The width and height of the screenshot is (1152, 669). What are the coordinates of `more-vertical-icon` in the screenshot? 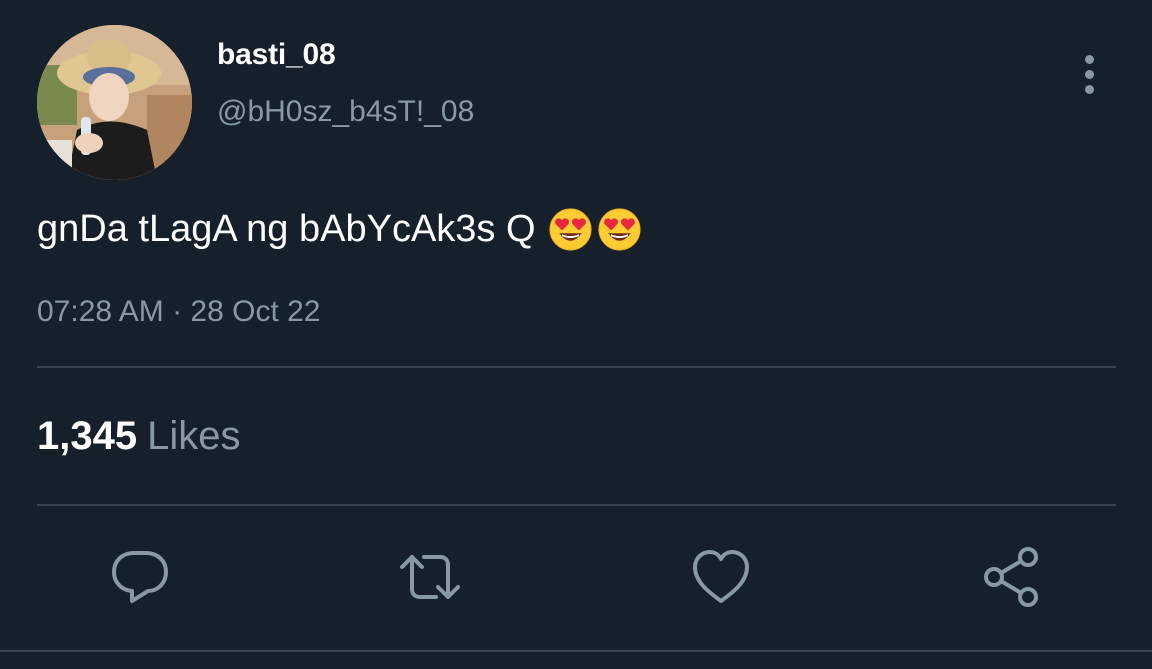 It's located at (1089, 76).